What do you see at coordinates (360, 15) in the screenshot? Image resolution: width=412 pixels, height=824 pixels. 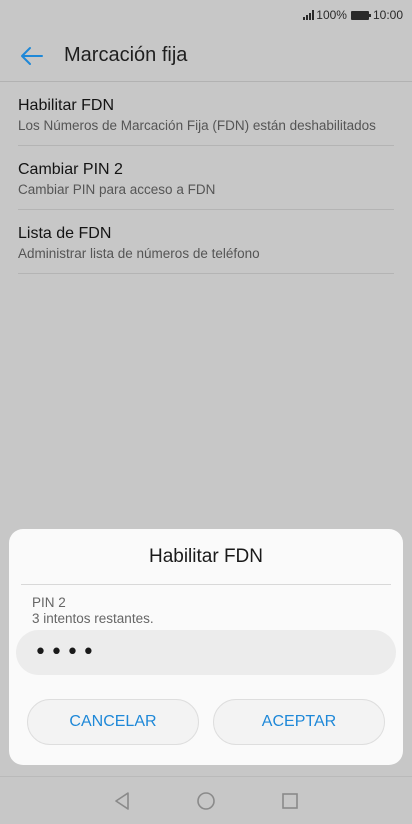 I see `battery-icon` at bounding box center [360, 15].